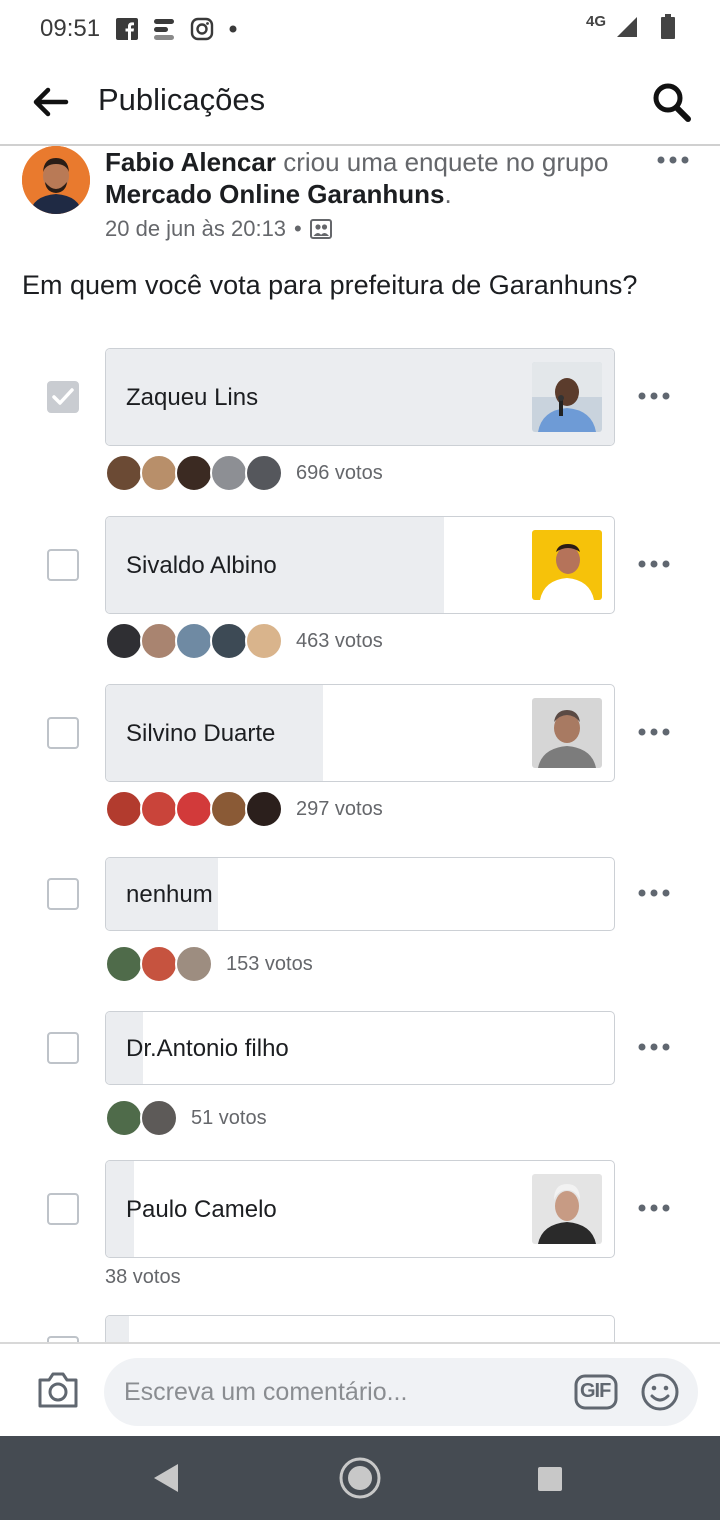  I want to click on gif-label: GIF, so click(595, 1391).